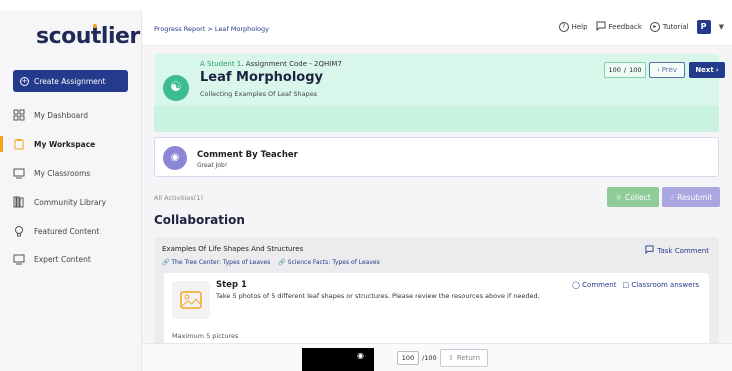 This screenshot has width=732, height=371. What do you see at coordinates (683, 250) in the screenshot?
I see `task-comment-label: Task Comment` at bounding box center [683, 250].